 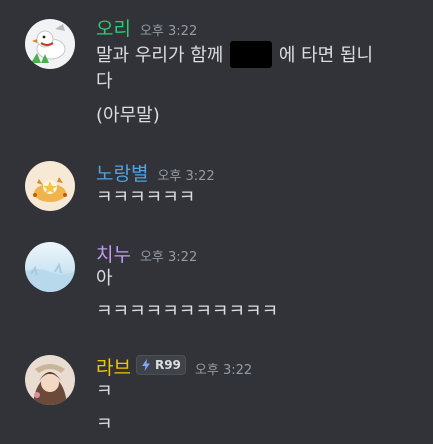 I want to click on girl-avatar, so click(x=50, y=380).